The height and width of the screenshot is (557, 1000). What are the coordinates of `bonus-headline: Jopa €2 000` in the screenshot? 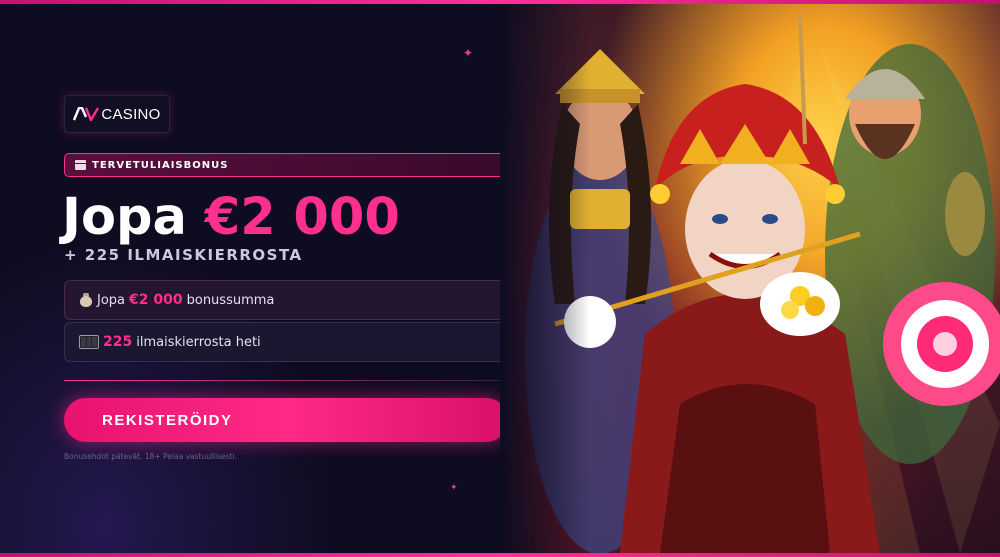 It's located at (231, 218).